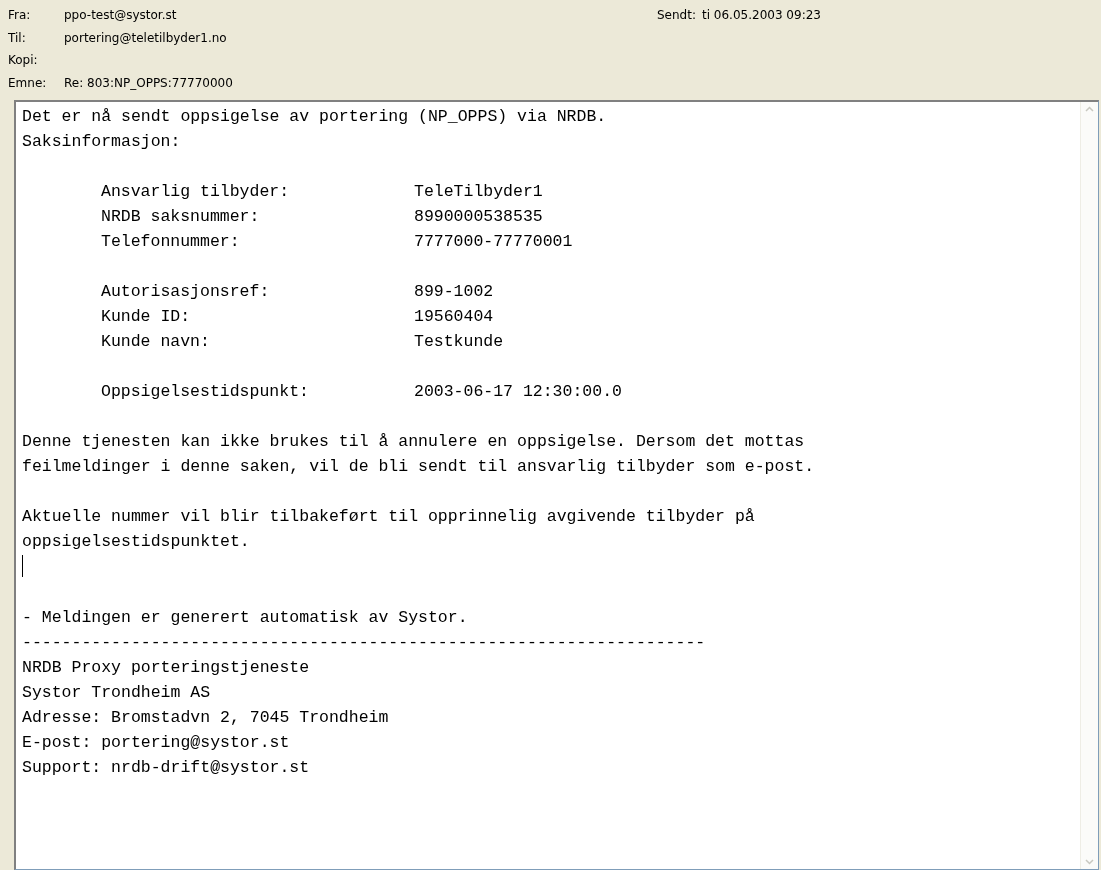 This screenshot has height=870, width=1101. I want to click on body-text: Saksinformasjon:, so click(101, 141).